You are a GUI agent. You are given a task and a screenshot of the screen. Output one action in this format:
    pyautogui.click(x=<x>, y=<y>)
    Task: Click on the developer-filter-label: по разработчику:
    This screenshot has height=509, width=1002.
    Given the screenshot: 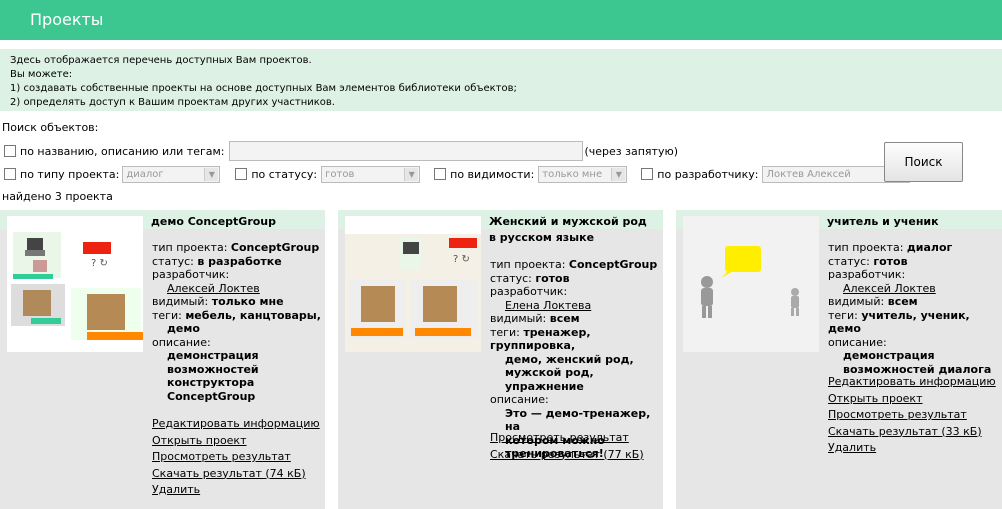 What is the action you would take?
    pyautogui.click(x=708, y=174)
    